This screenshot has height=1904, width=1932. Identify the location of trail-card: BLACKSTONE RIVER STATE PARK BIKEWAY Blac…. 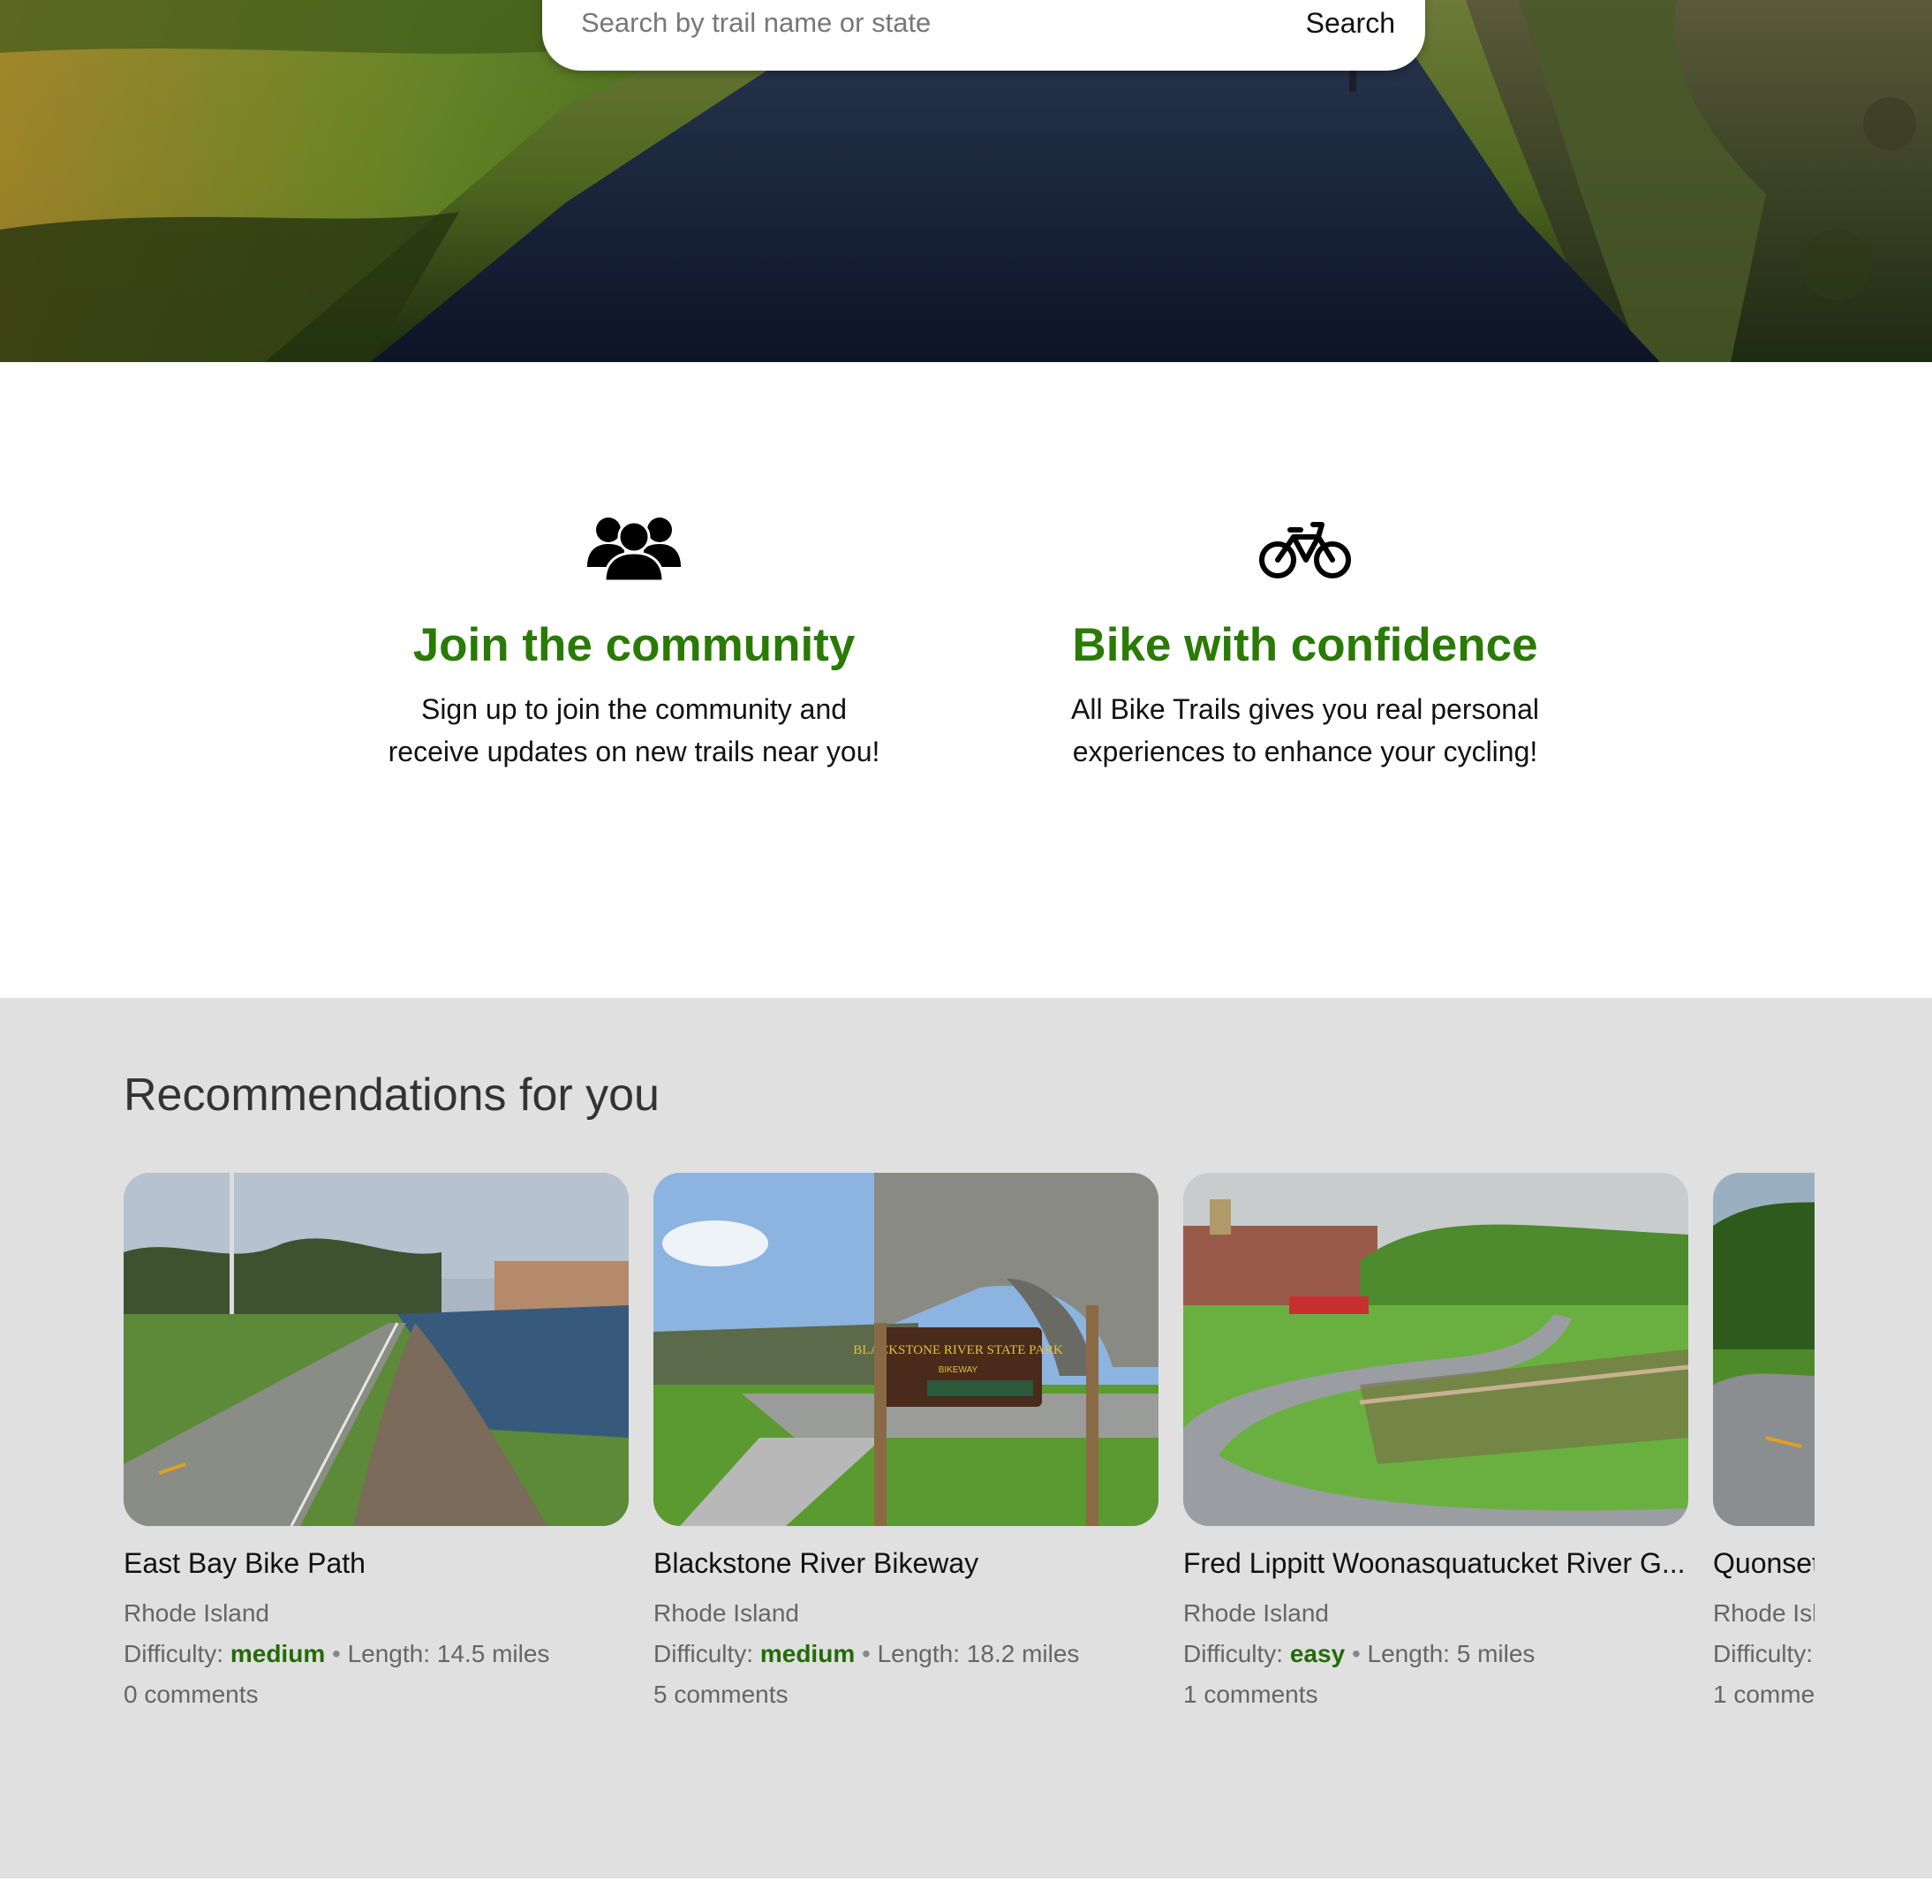
(906, 1444).